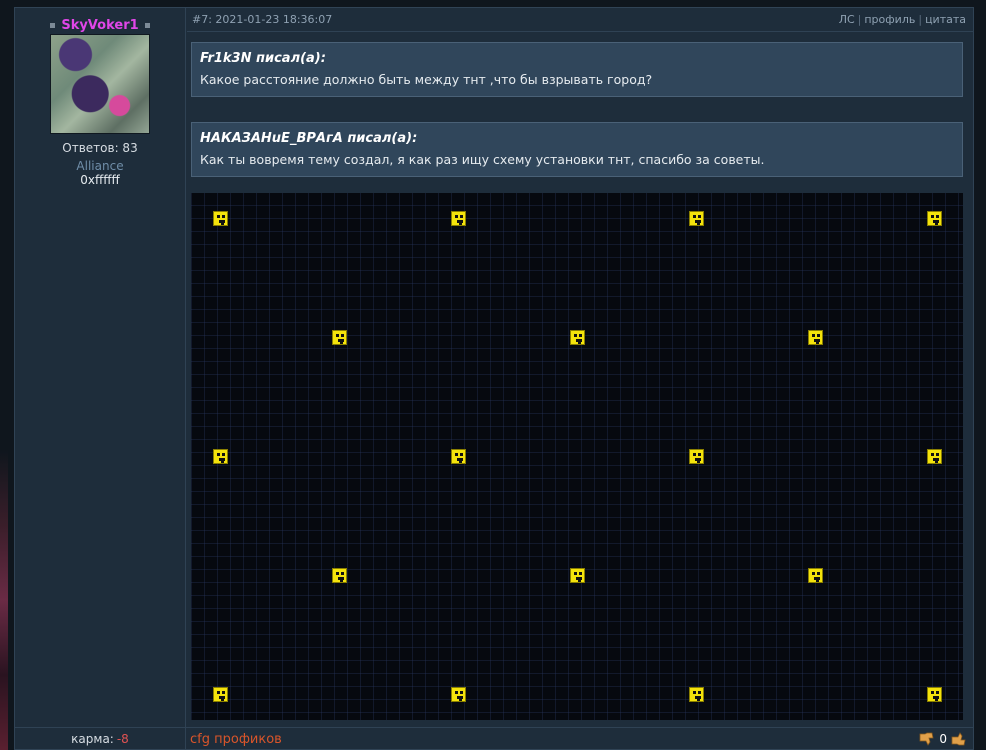  What do you see at coordinates (554, 739) in the screenshot?
I see `signature-link: cfg профиков` at bounding box center [554, 739].